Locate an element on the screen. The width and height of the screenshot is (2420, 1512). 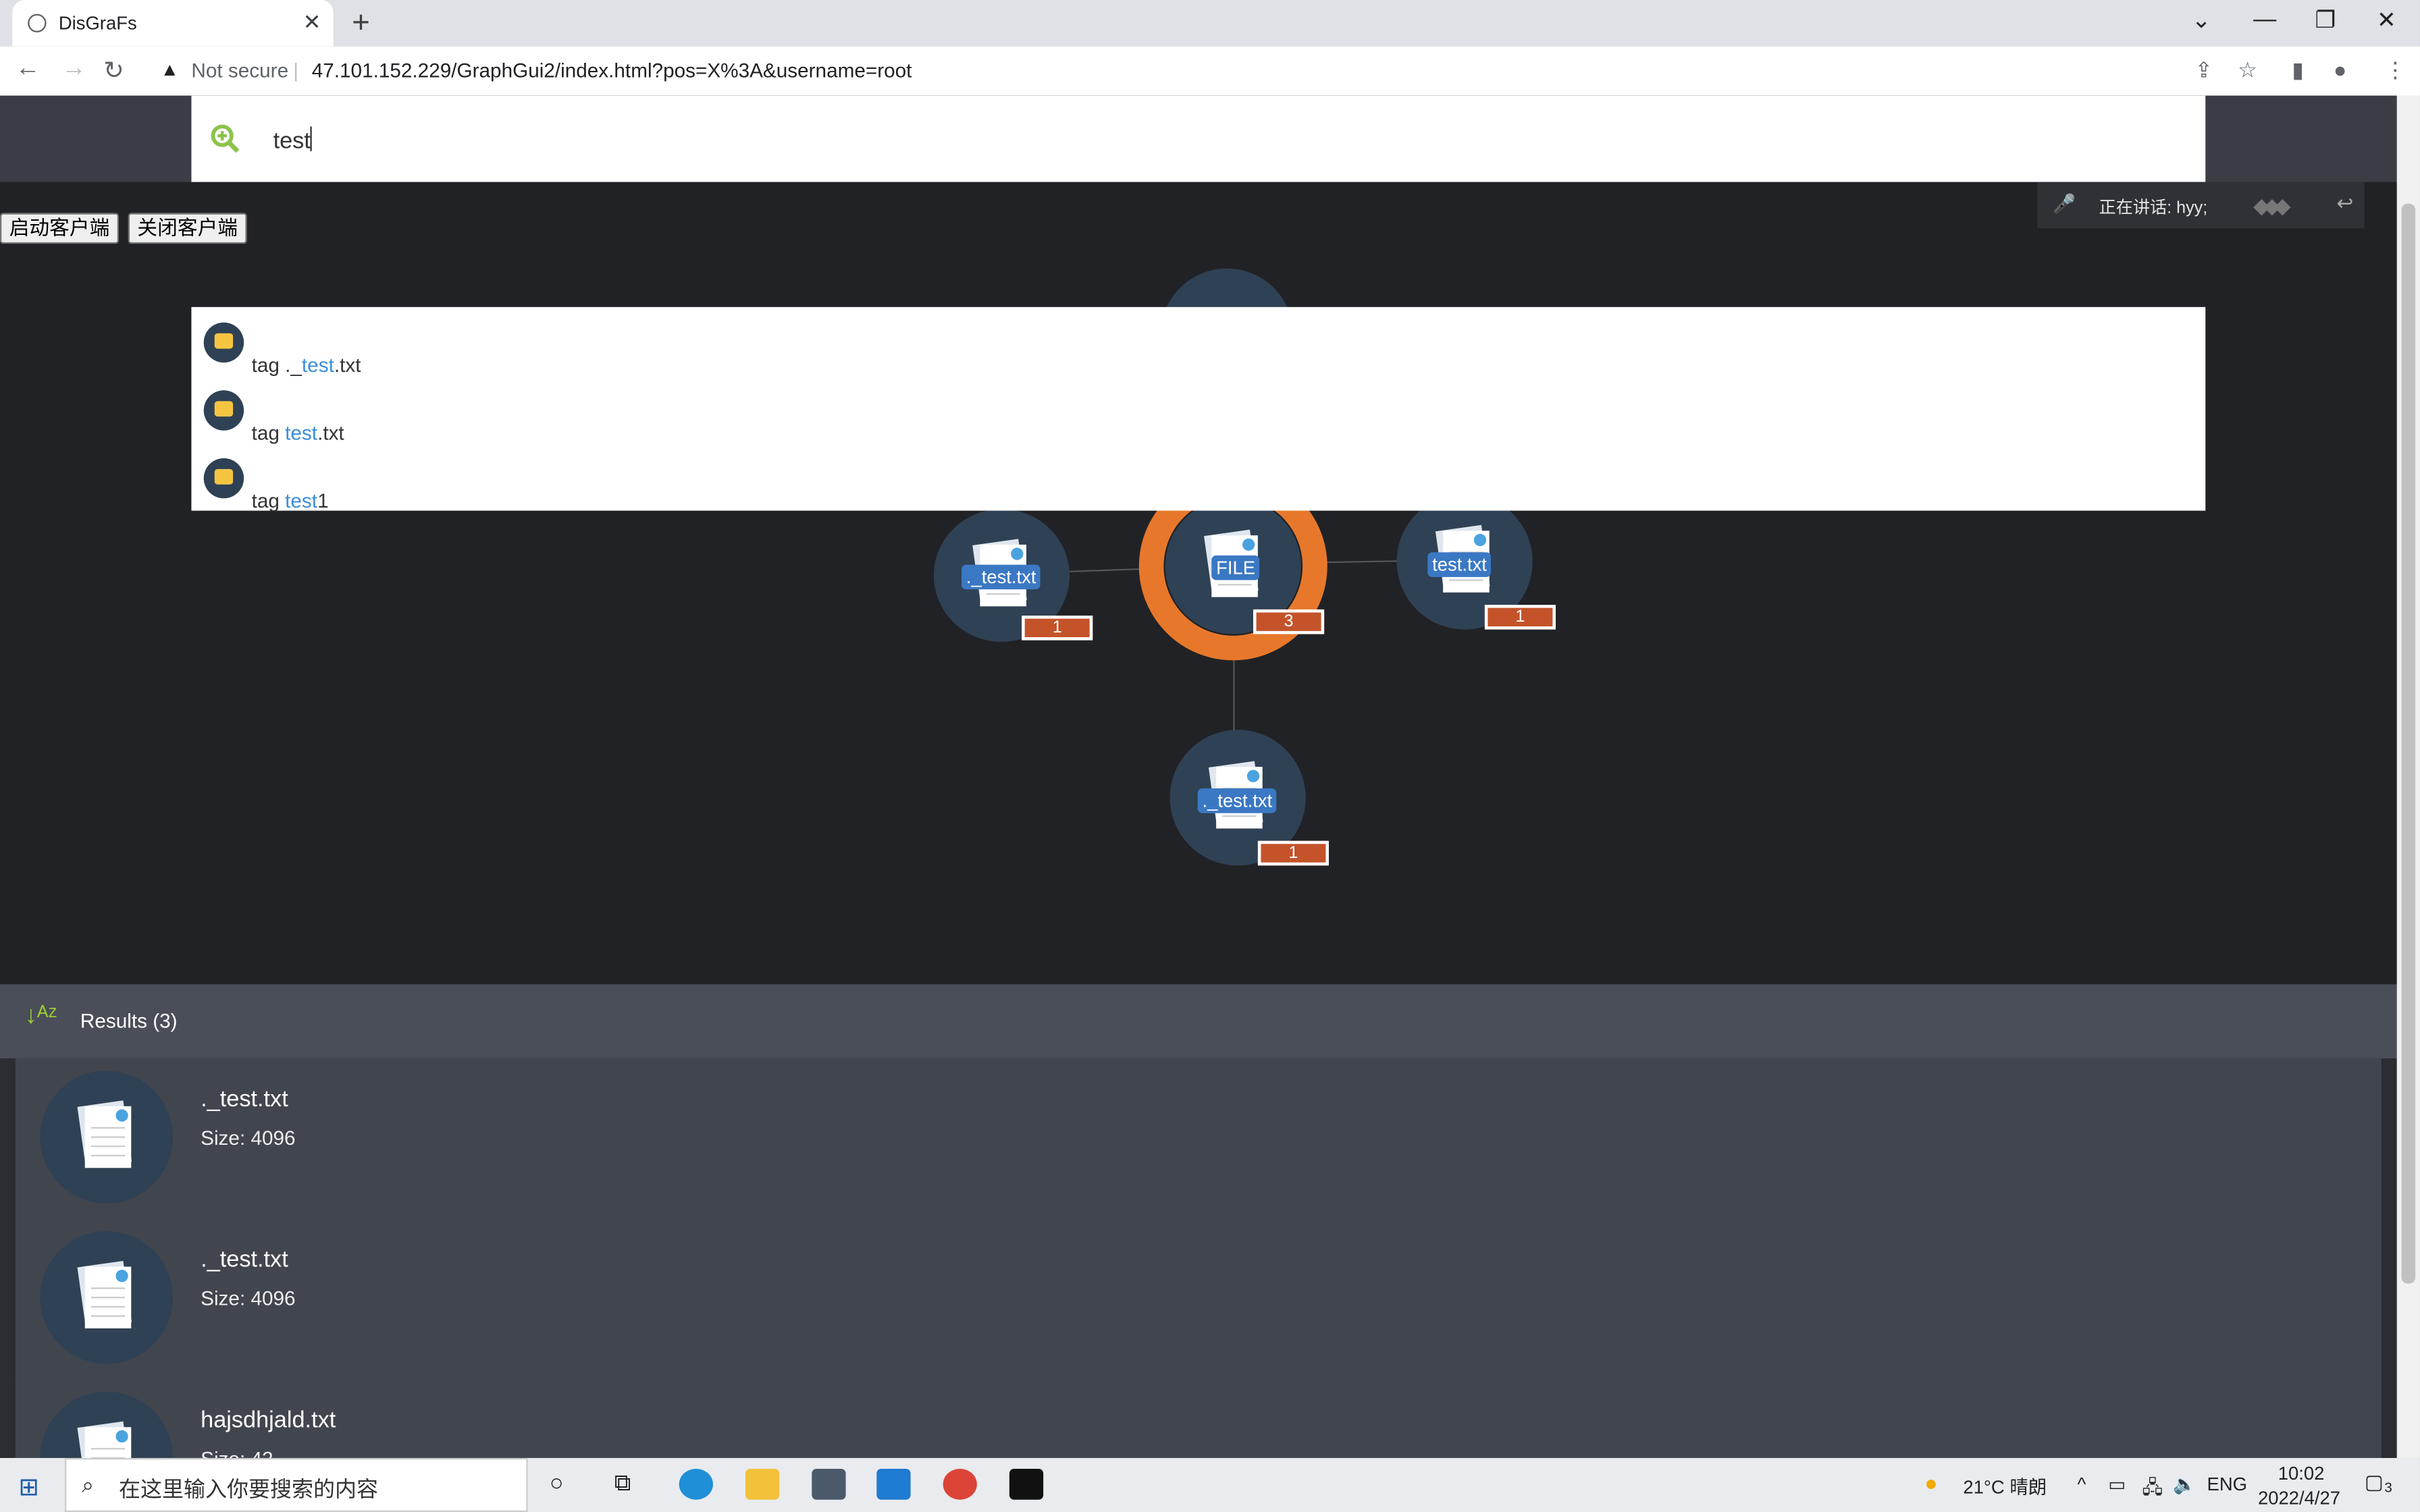
browser-tab: DisGraFs ✕ is located at coordinates (173, 23).